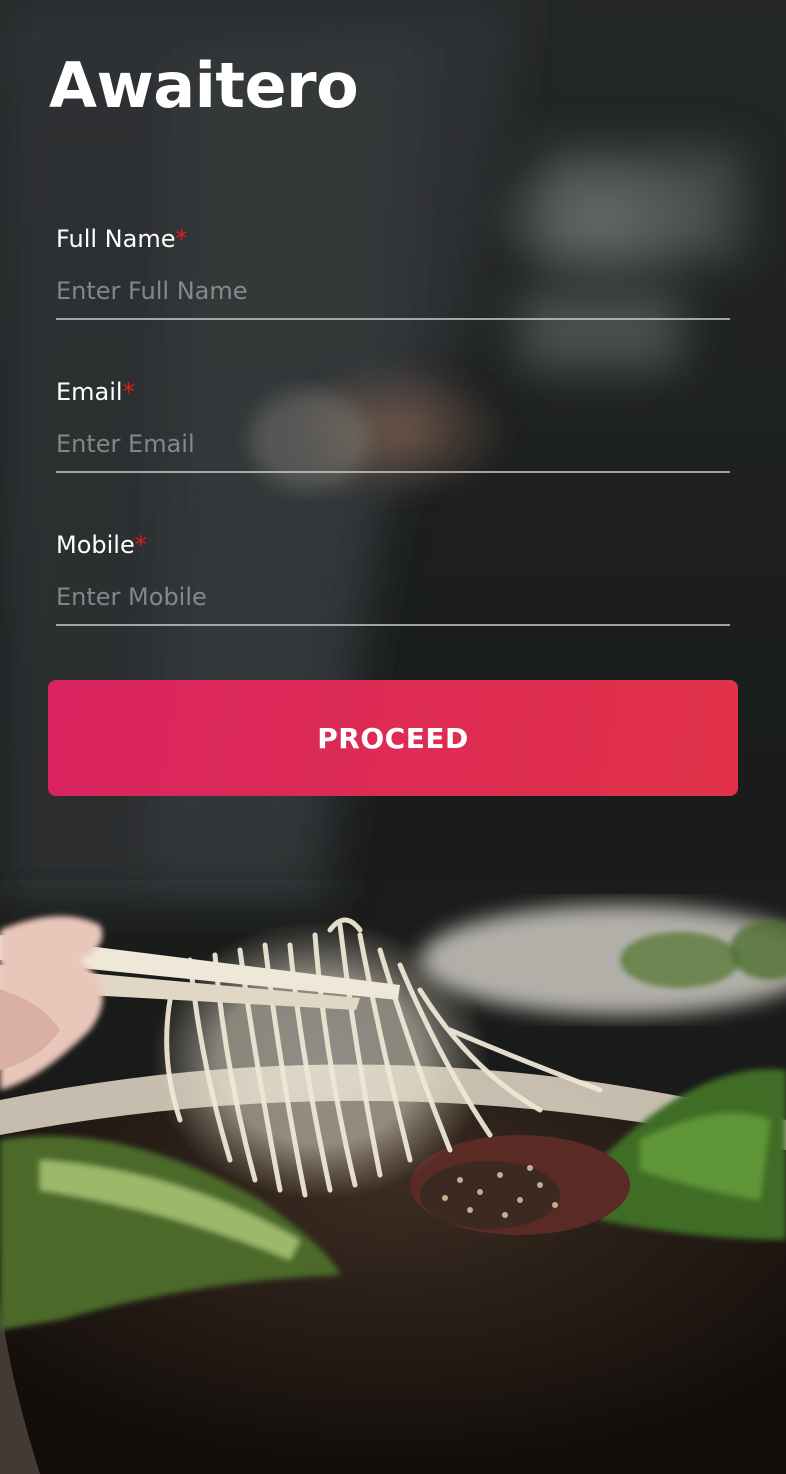 This screenshot has height=1474, width=786. I want to click on mobile-label: Mobile*, so click(393, 545).